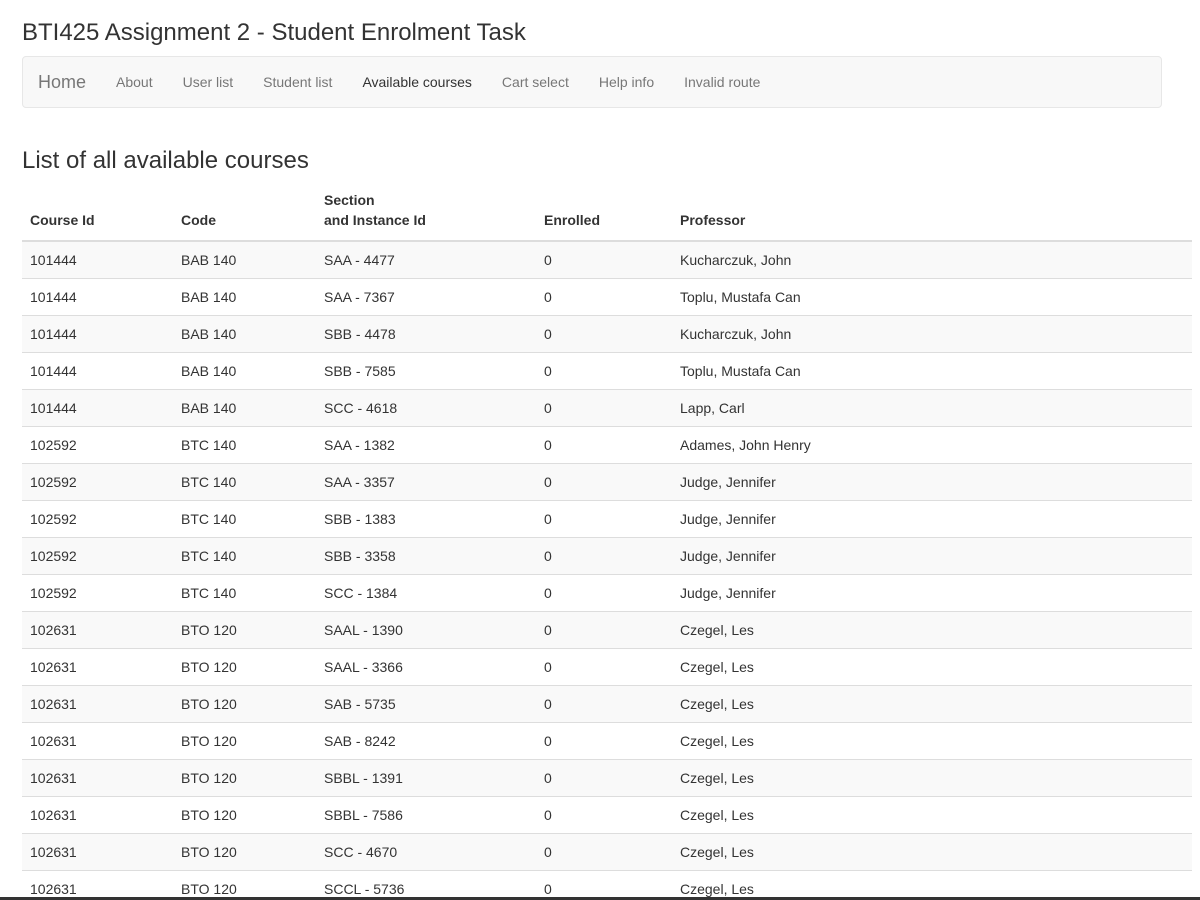  What do you see at coordinates (426, 666) in the screenshot?
I see `cell-section: SAAL - 3366` at bounding box center [426, 666].